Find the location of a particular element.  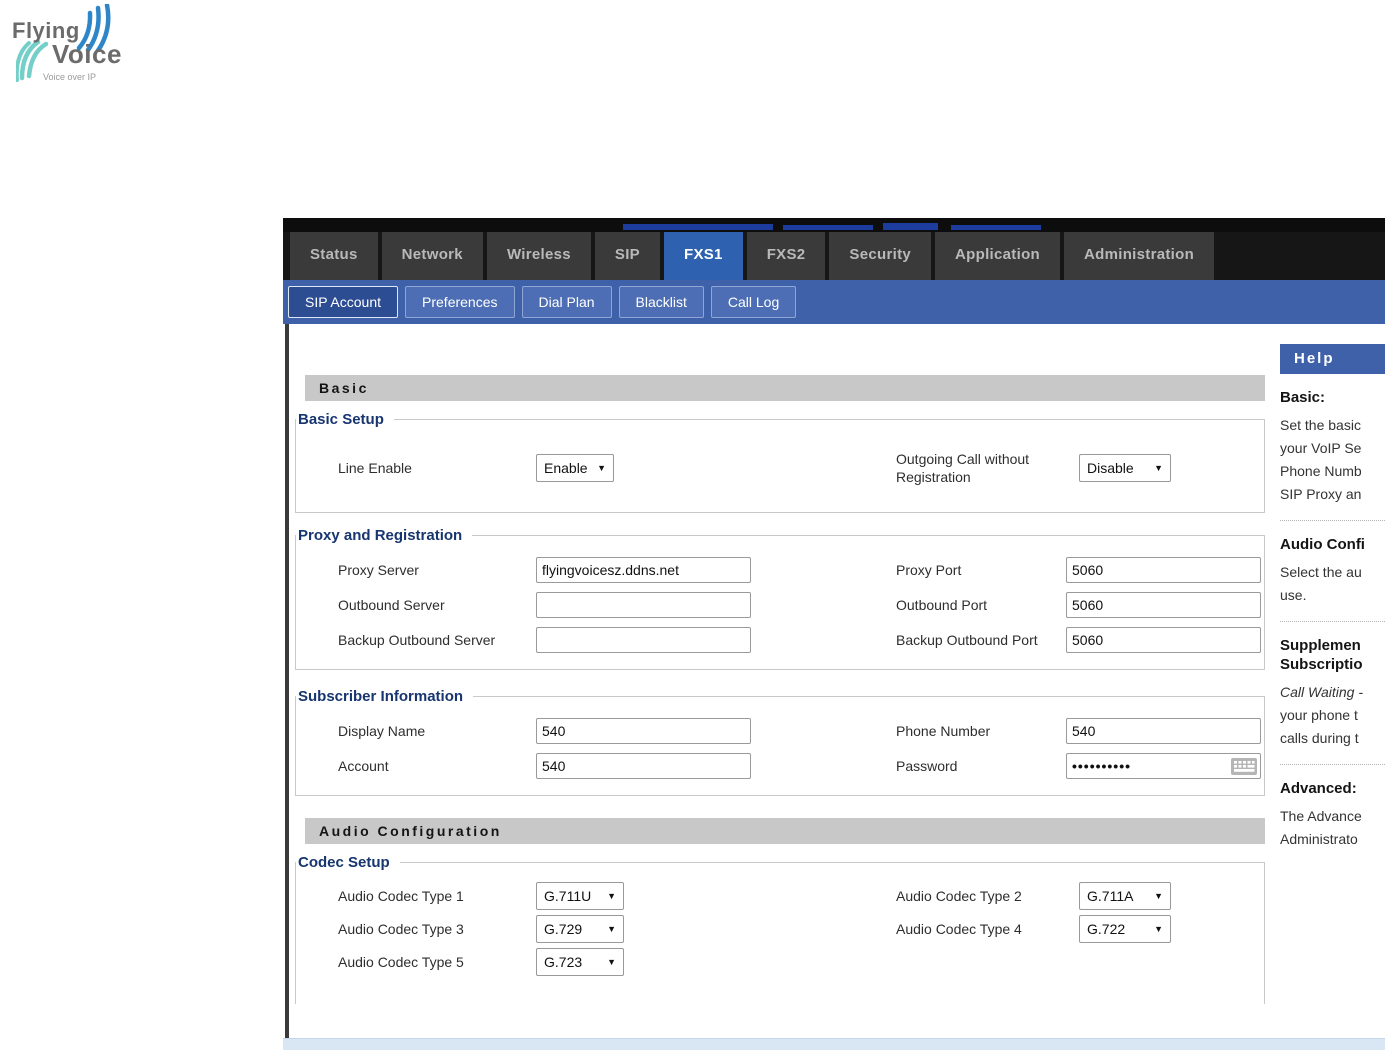

tab-network: Network is located at coordinates (432, 256).